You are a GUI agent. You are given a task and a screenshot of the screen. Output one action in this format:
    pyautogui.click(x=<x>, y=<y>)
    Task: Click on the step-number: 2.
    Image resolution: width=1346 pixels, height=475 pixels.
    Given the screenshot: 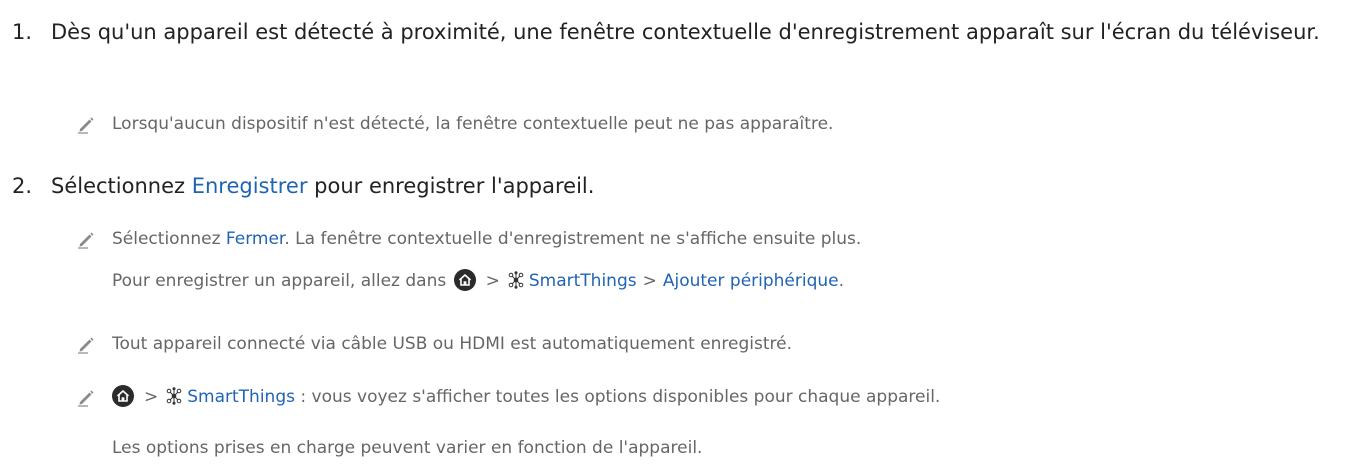 What is the action you would take?
    pyautogui.click(x=22, y=186)
    